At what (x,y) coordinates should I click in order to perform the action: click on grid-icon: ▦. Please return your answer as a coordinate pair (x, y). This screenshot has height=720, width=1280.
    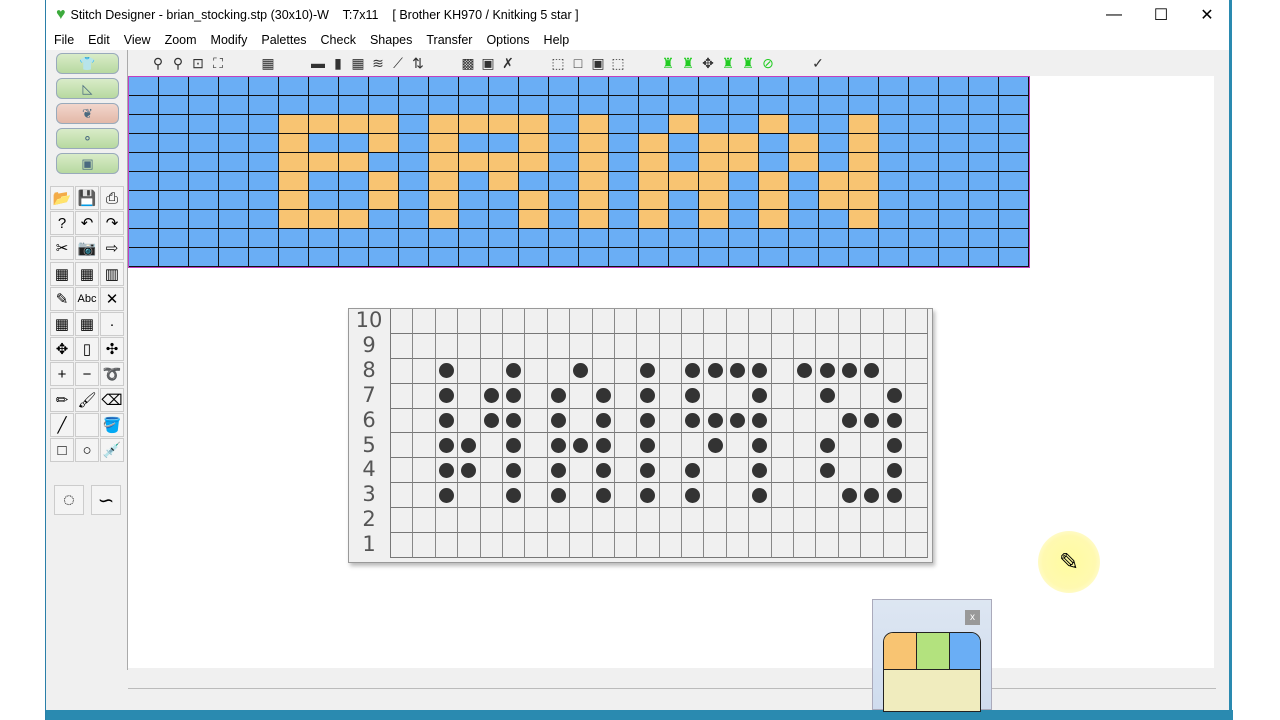
    Looking at the image, I should click on (358, 63).